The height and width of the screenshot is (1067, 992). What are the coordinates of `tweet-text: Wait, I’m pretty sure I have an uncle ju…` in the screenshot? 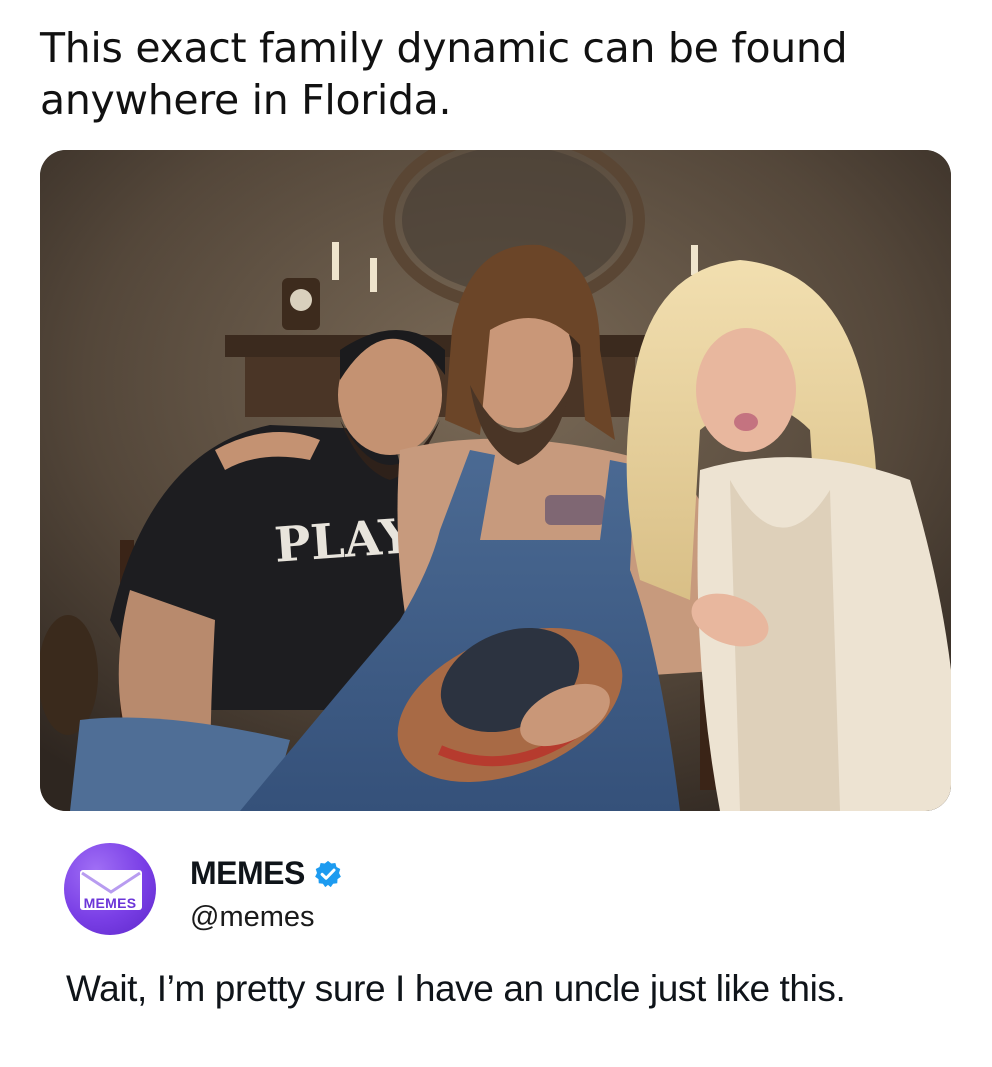 It's located at (456, 988).